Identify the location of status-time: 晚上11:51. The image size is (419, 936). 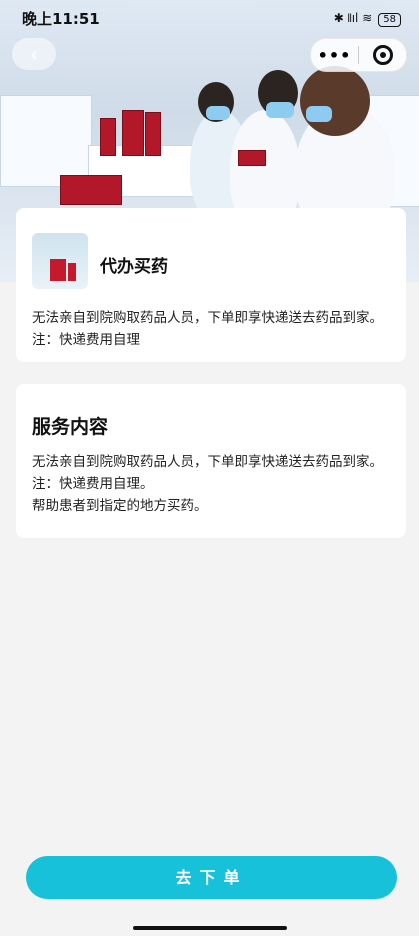
(61, 19).